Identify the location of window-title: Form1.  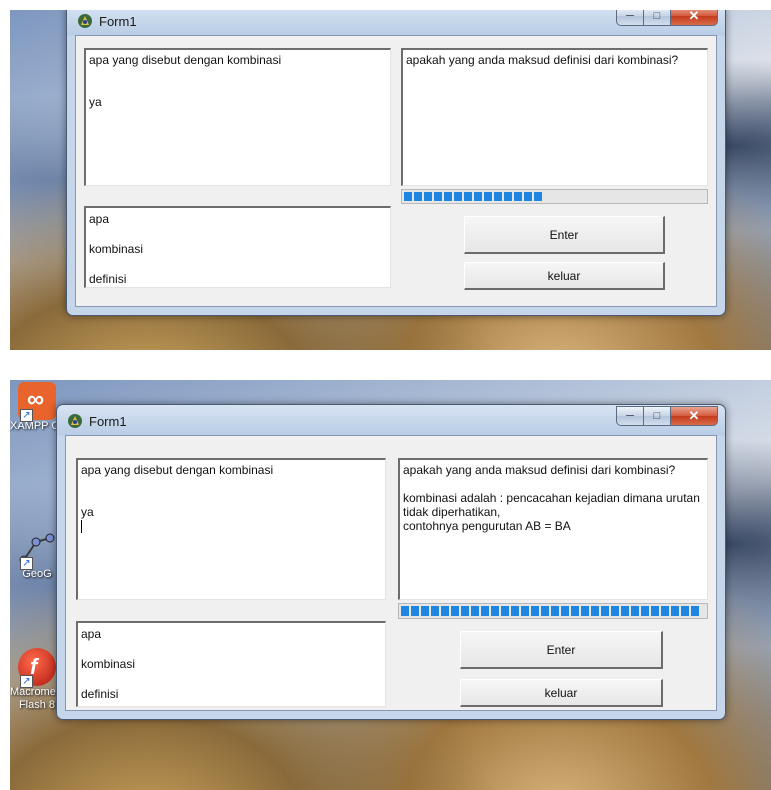
(108, 421).